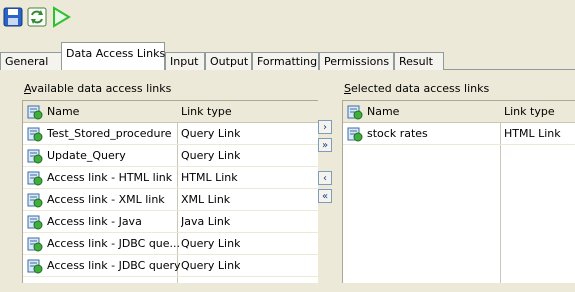 This screenshot has width=575, height=292. I want to click on table-row: Access link - JDBC query Query Link, so click(170, 266).